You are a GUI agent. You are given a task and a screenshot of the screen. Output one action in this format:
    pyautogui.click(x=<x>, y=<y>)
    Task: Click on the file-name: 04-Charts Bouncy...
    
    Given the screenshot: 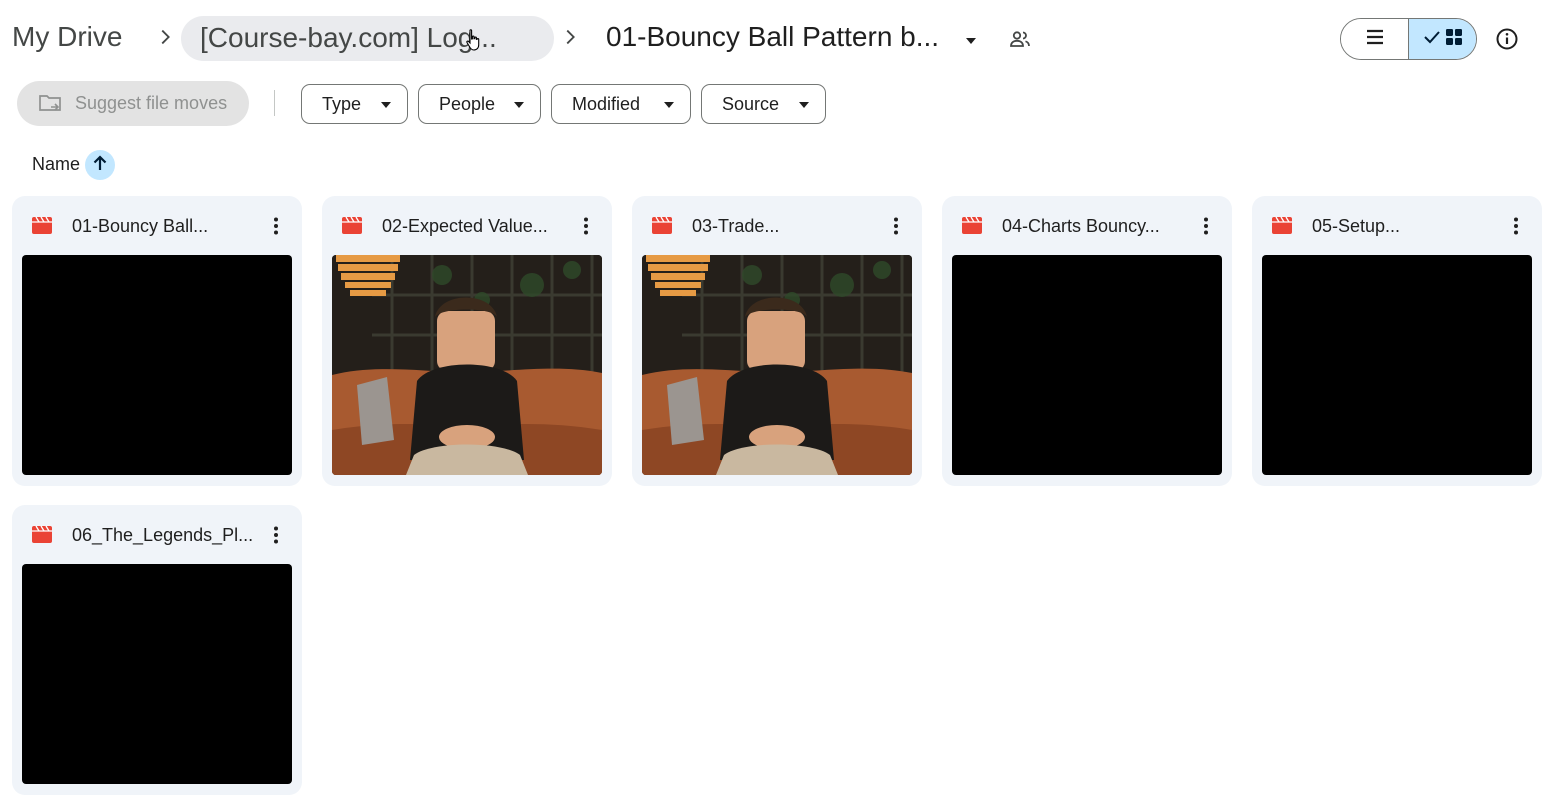 What is the action you would take?
    pyautogui.click(x=1081, y=226)
    